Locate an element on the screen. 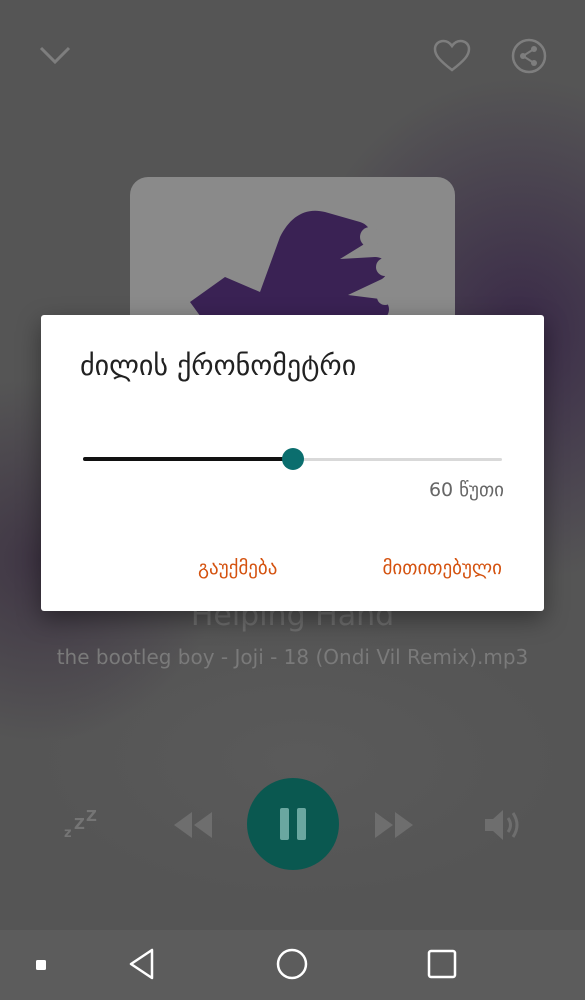  sleep-timer-slider is located at coordinates (292, 460).